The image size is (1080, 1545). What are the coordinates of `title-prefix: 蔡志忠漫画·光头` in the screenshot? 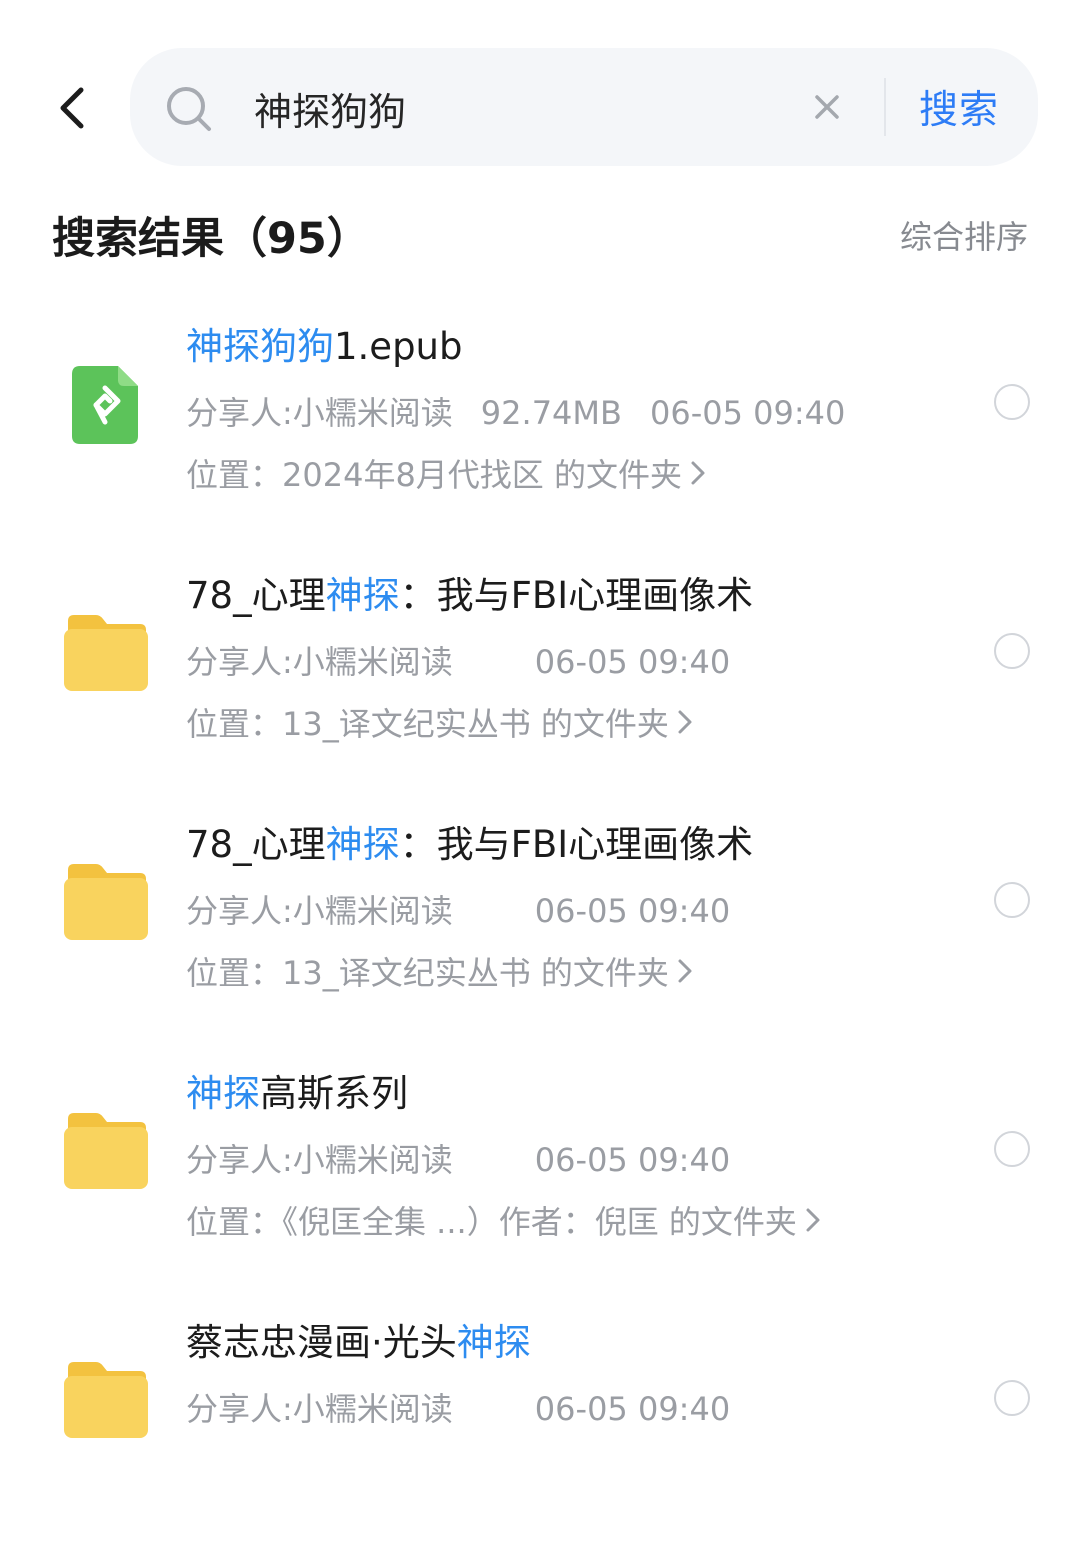 It's located at (321, 1342).